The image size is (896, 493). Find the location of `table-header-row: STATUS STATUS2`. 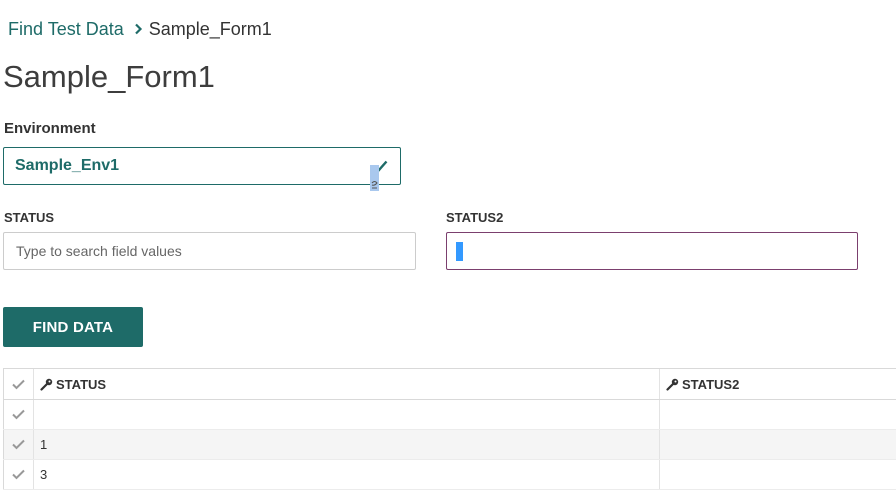

table-header-row: STATUS STATUS2 is located at coordinates (449, 384).